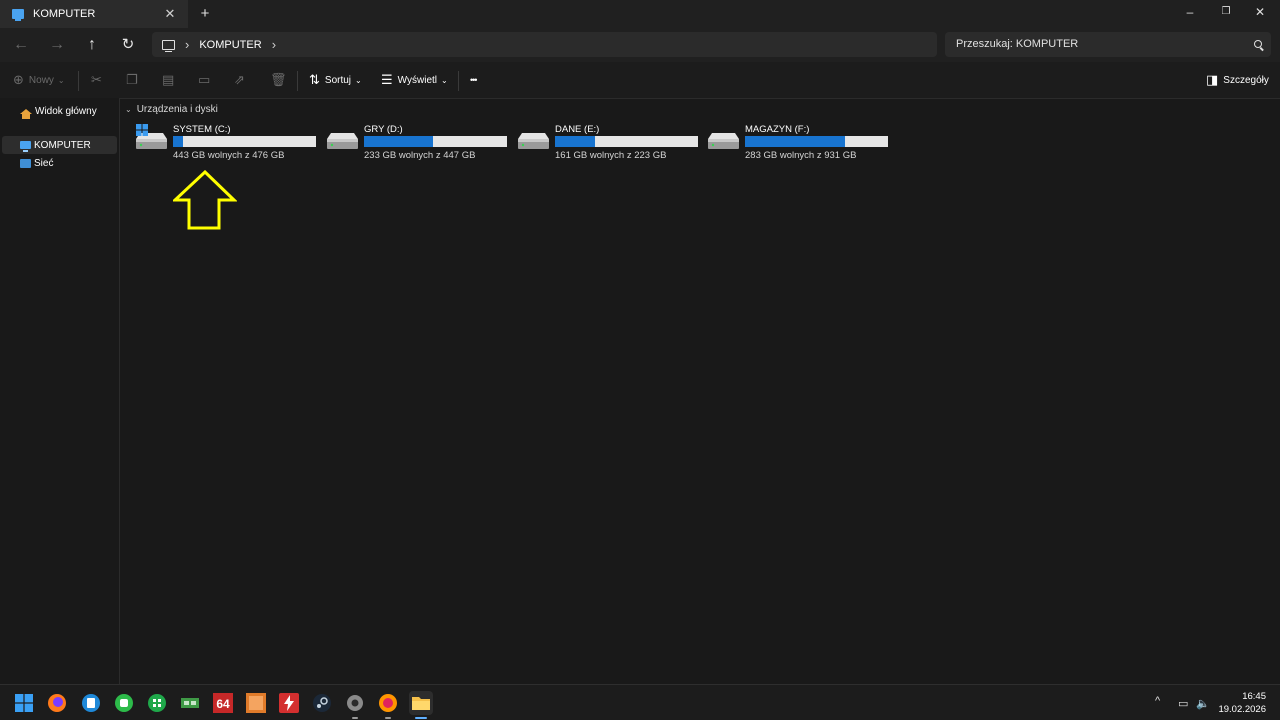 This screenshot has height=720, width=1280. What do you see at coordinates (1190, 14) in the screenshot?
I see `minimize-button: –` at bounding box center [1190, 14].